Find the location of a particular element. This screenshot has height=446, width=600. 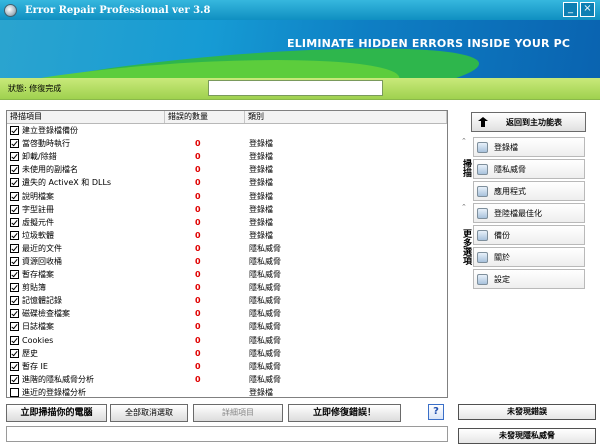

sidebar-item-applications: 應用程式 is located at coordinates (529, 191).